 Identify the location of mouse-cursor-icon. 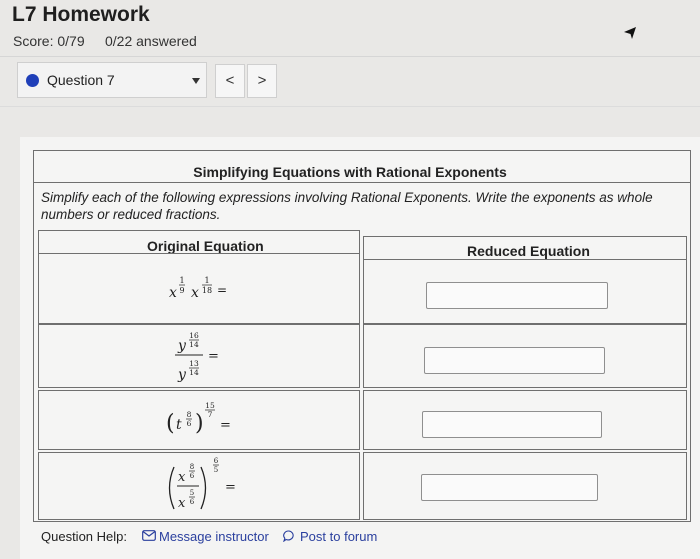
(630, 33).